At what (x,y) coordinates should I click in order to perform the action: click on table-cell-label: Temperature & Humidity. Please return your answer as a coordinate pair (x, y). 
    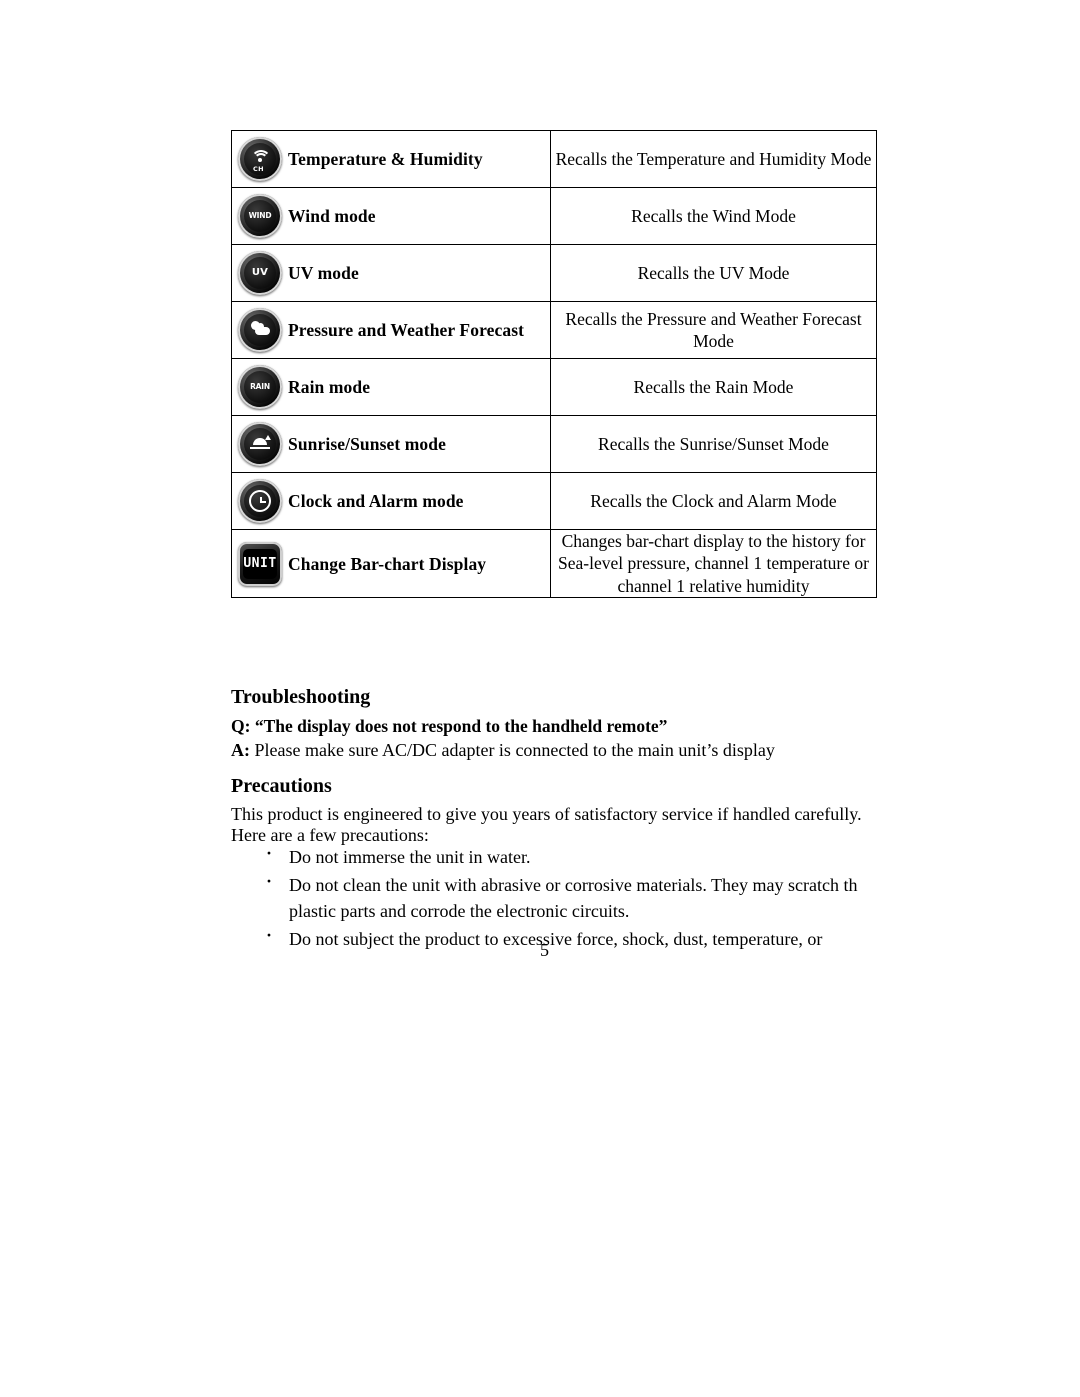
    Looking at the image, I should click on (385, 158).